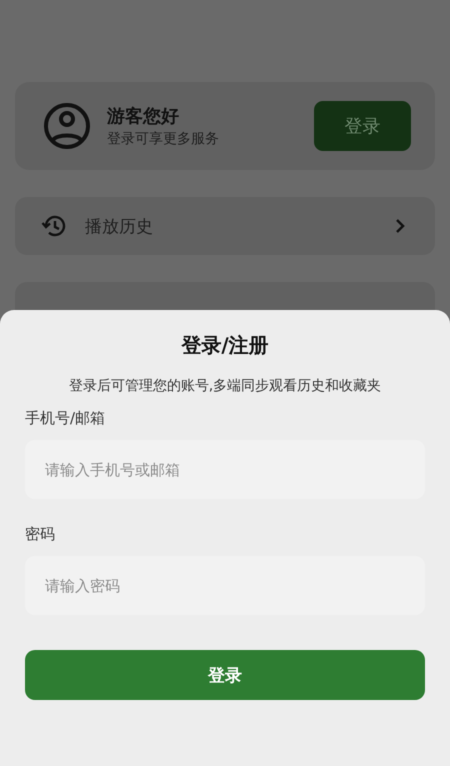 This screenshot has width=450, height=766. I want to click on input-field: 请输入密码, so click(225, 585).